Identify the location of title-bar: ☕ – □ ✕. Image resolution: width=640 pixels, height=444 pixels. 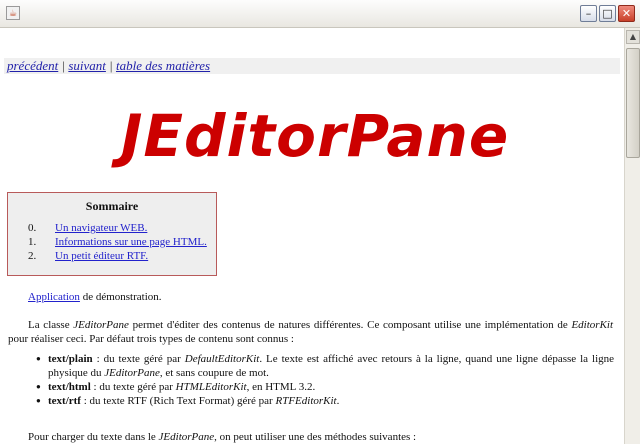
(320, 14).